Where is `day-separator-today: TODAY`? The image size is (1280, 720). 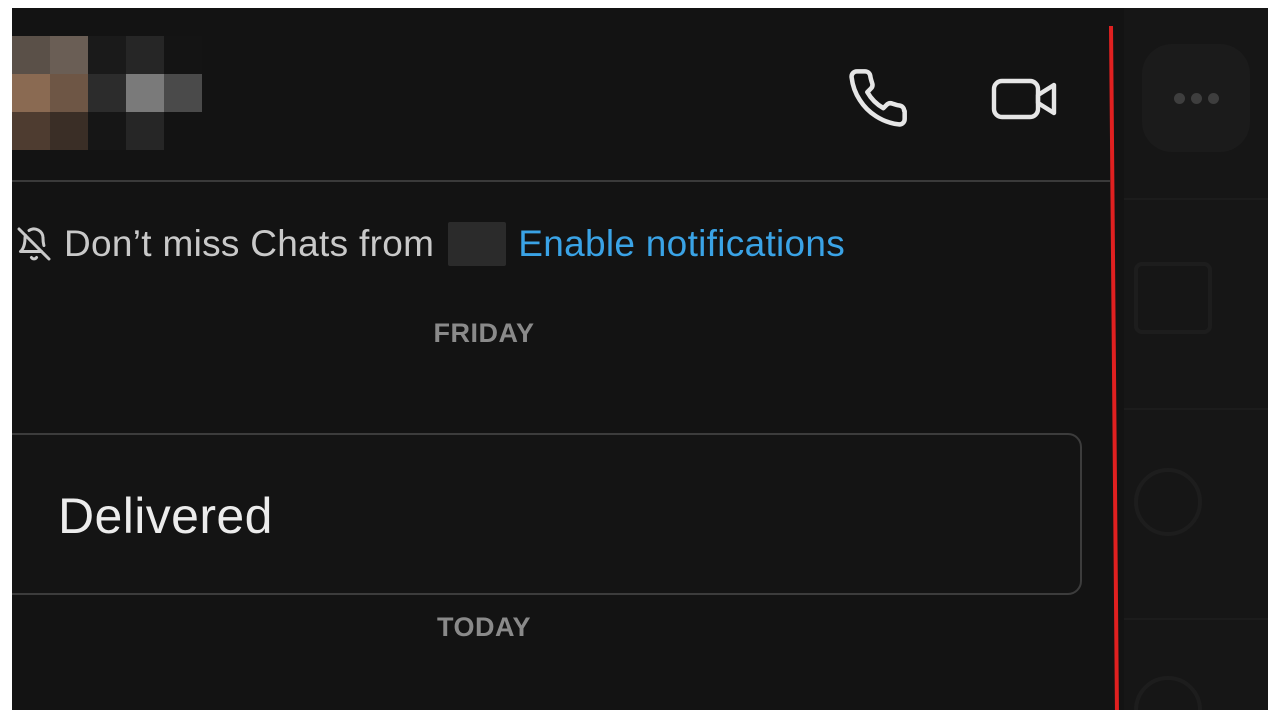 day-separator-today: TODAY is located at coordinates (484, 627).